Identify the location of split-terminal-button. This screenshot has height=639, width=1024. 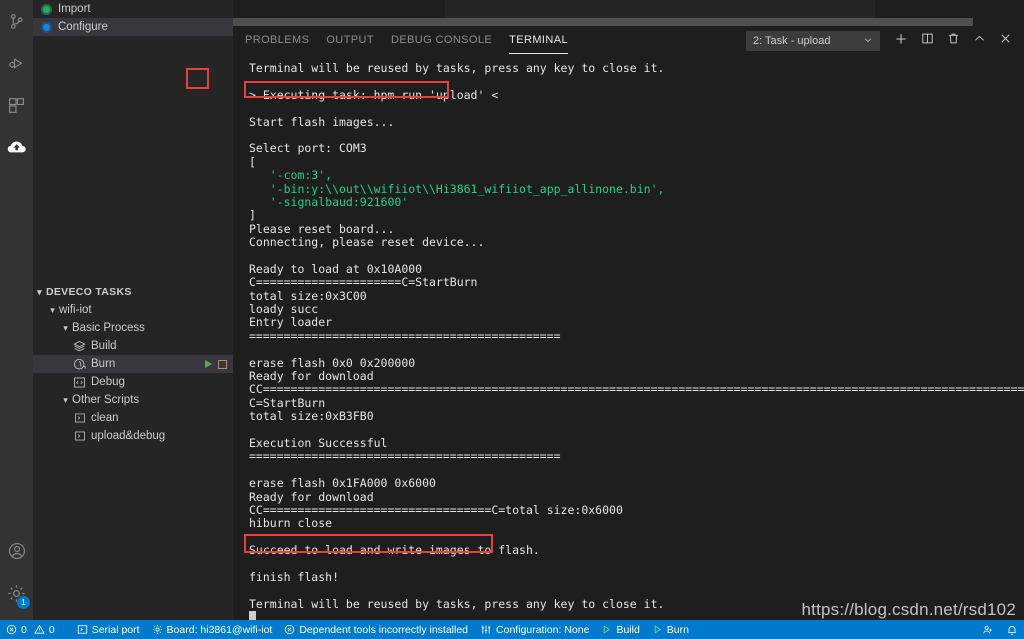
(927, 41).